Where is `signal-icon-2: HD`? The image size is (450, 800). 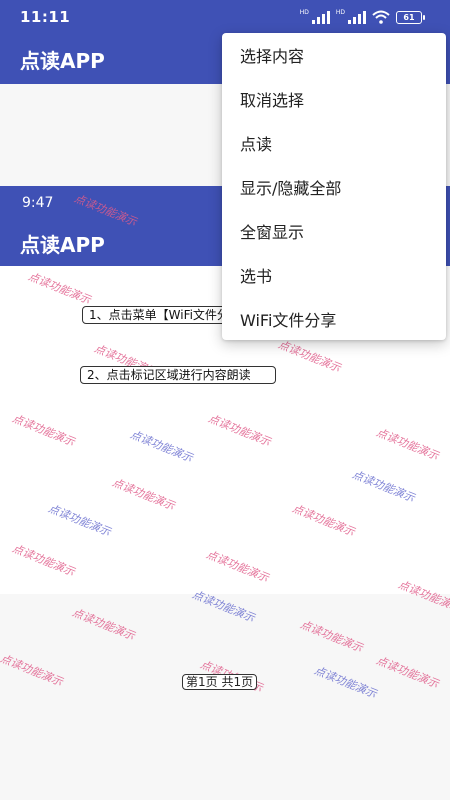
signal-icon-2: HD is located at coordinates (351, 17).